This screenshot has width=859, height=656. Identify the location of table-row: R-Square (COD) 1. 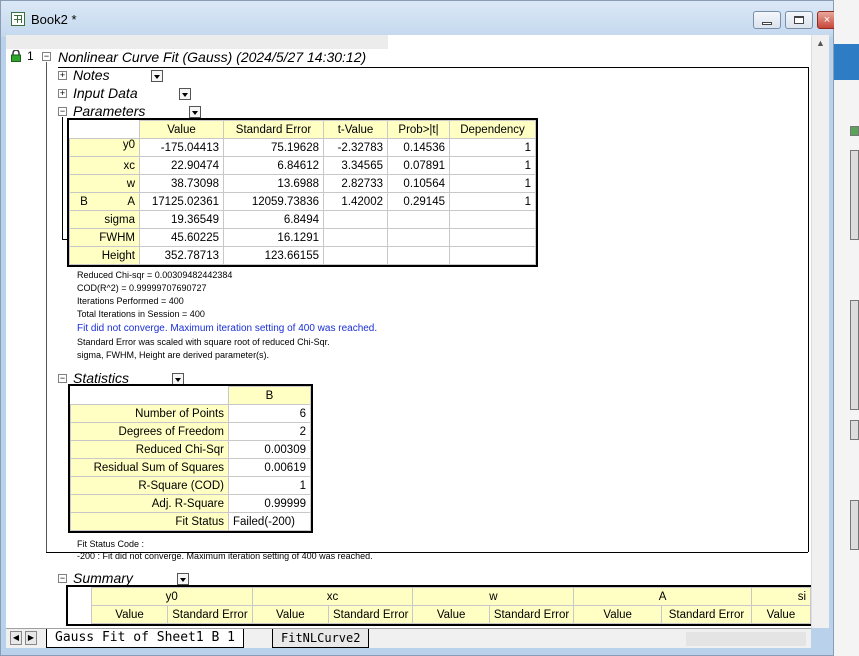
(190, 485).